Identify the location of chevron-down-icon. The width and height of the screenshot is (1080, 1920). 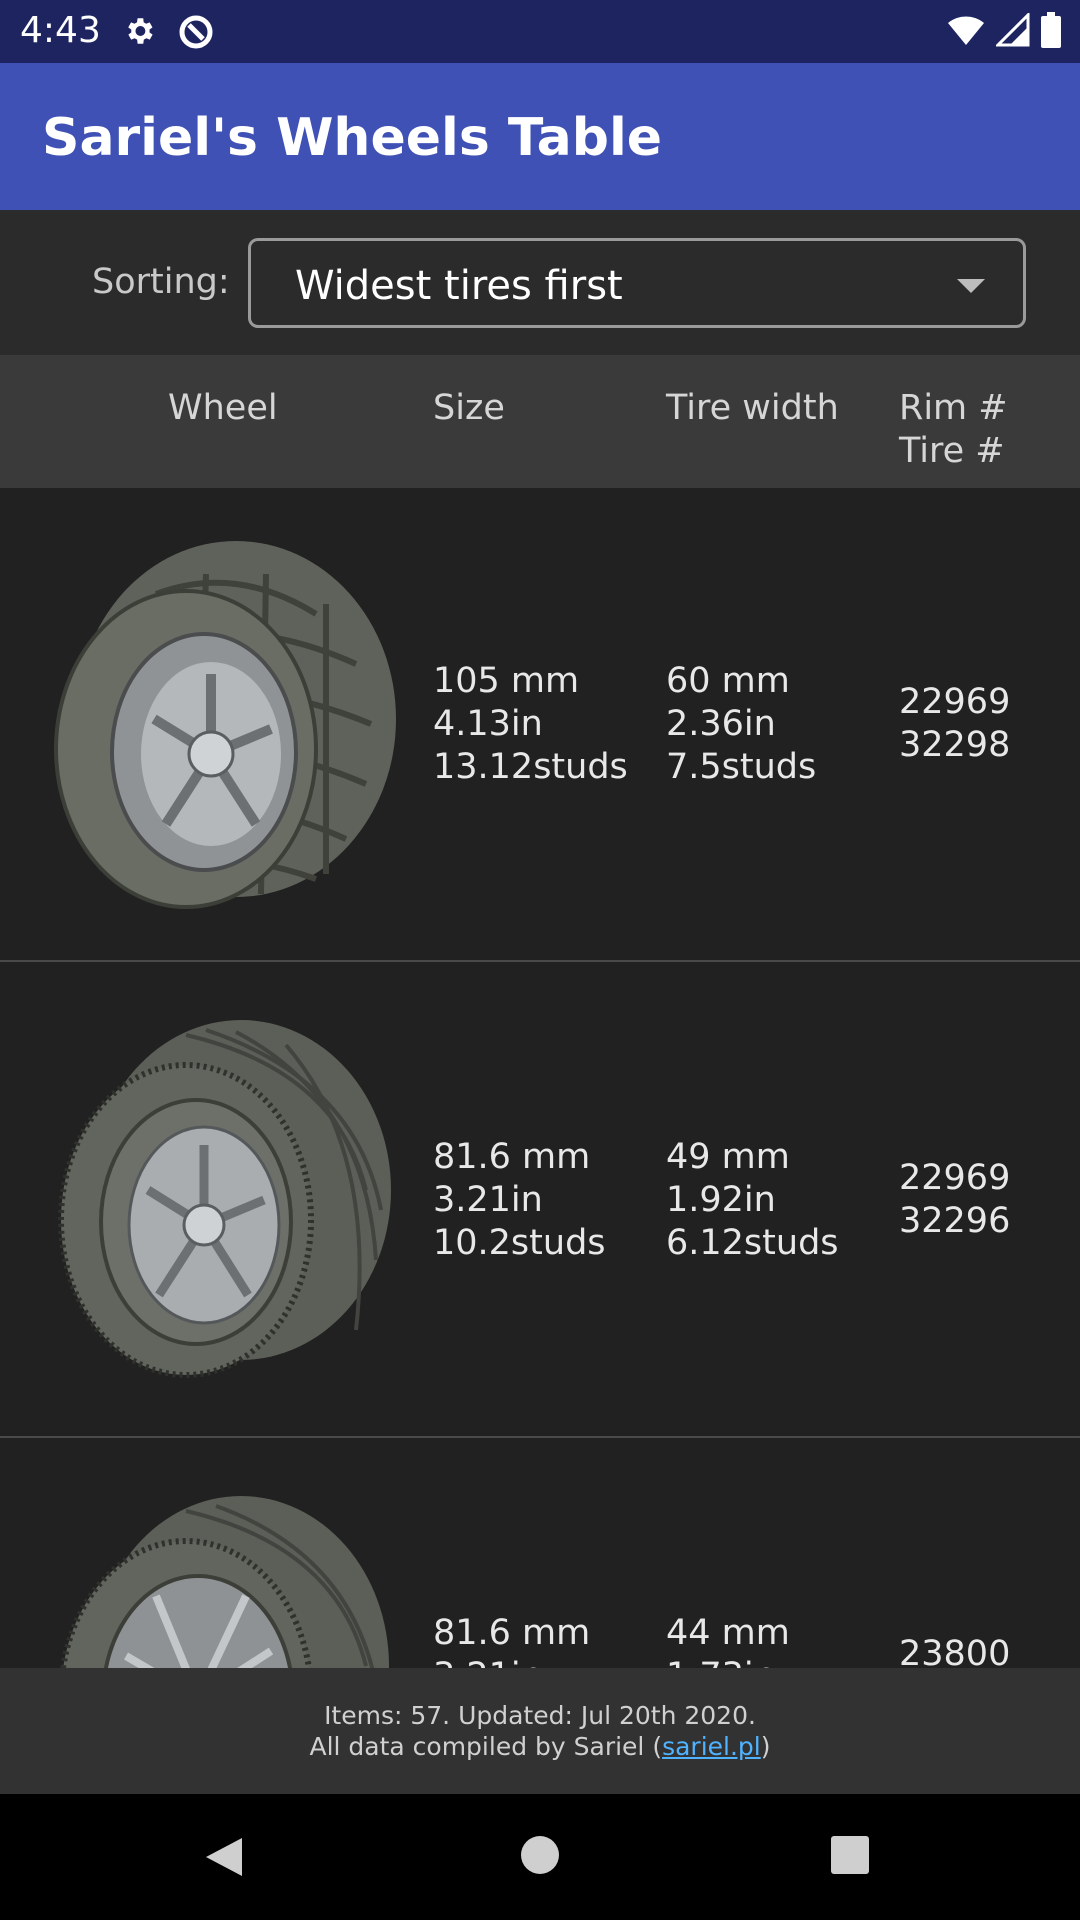
(971, 286).